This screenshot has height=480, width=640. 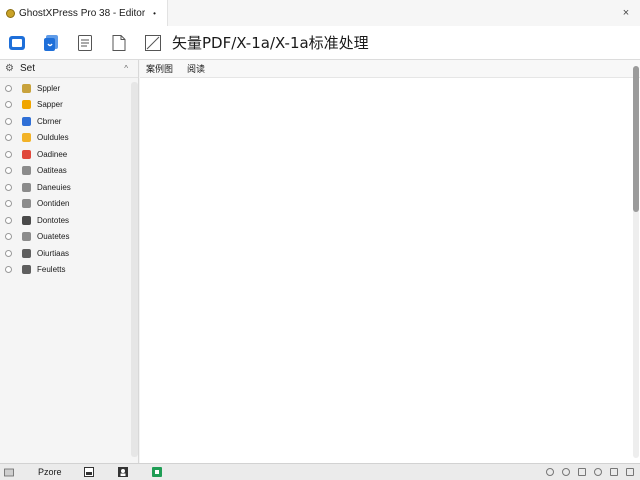 What do you see at coordinates (593, 472) in the screenshot?
I see `status-right` at bounding box center [593, 472].